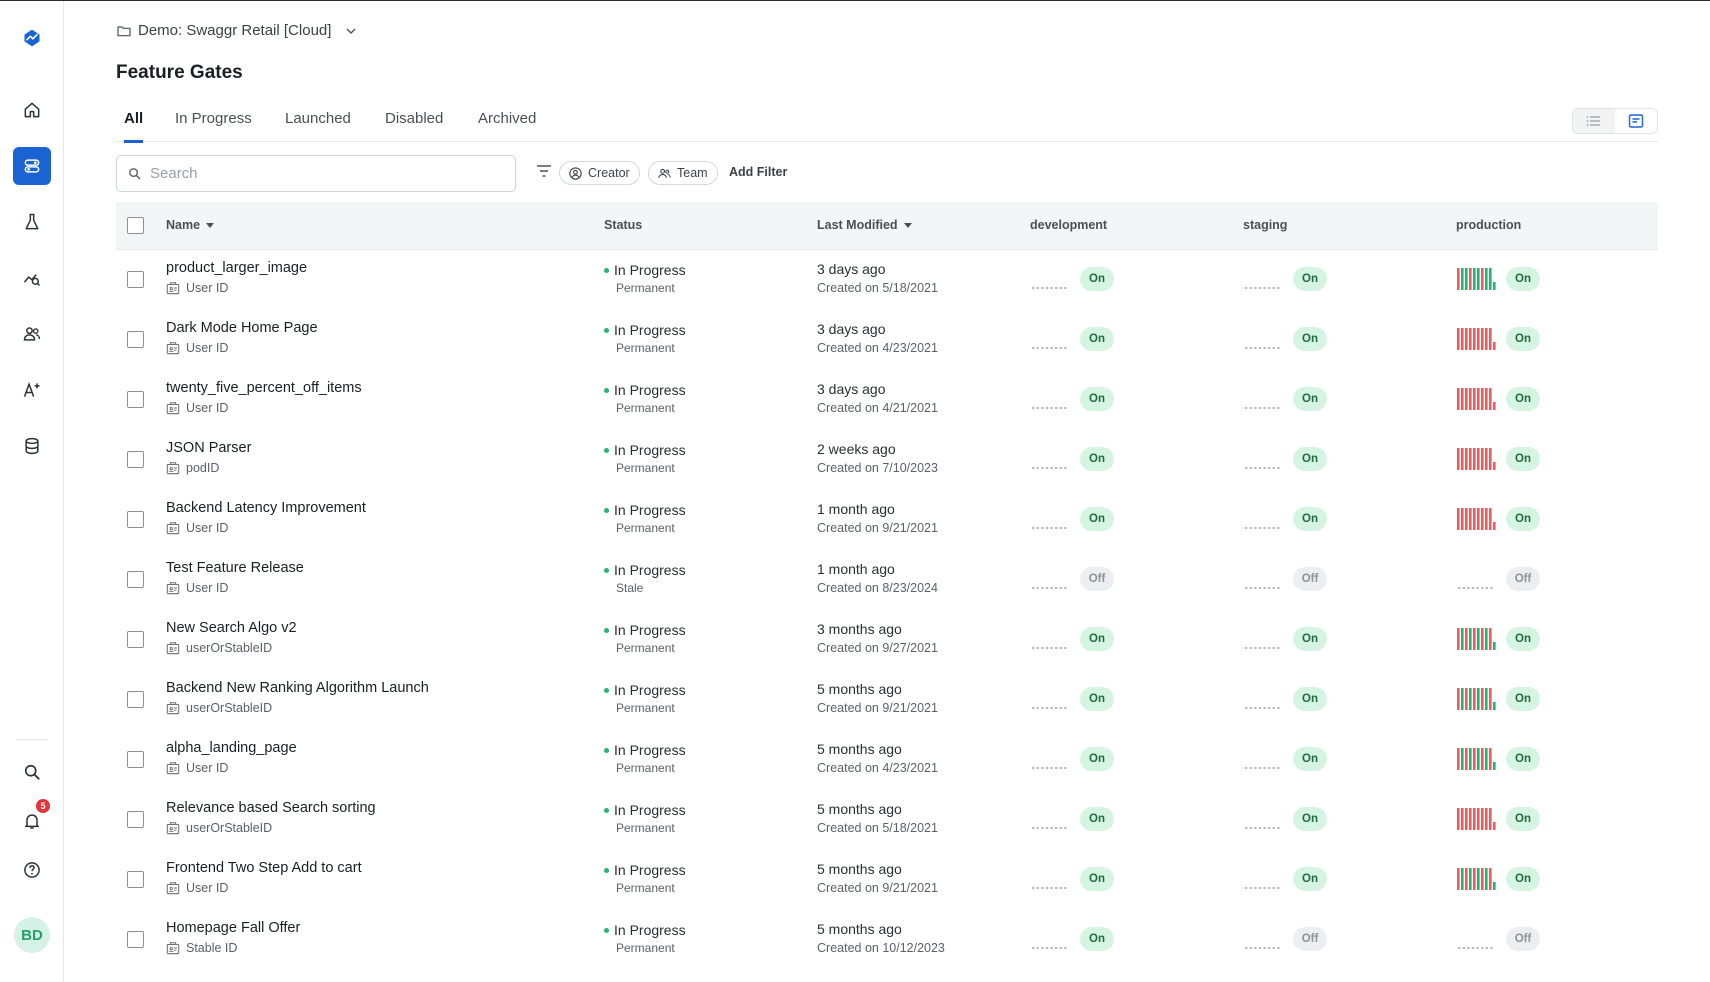  I want to click on column-header-last-modified: Last Modified, so click(864, 225).